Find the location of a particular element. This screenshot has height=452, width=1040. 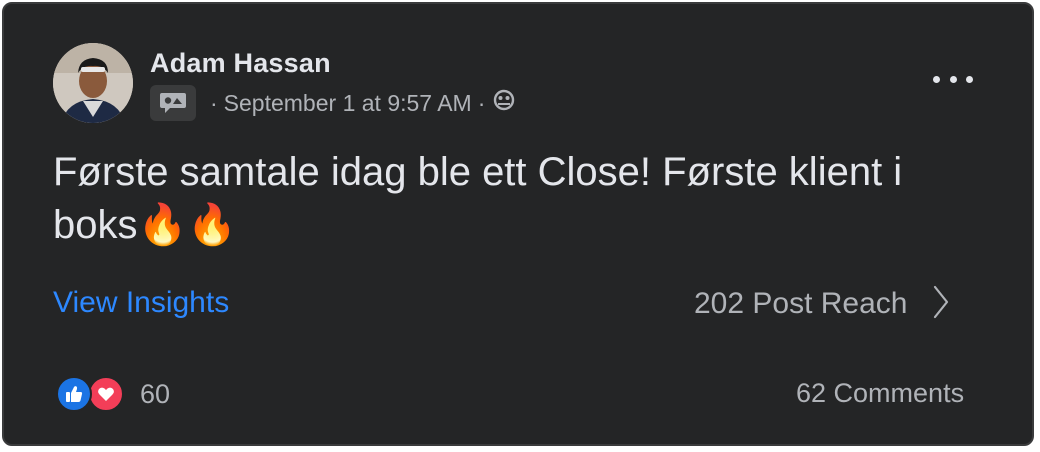

chevron-right-icon is located at coordinates (941, 304).